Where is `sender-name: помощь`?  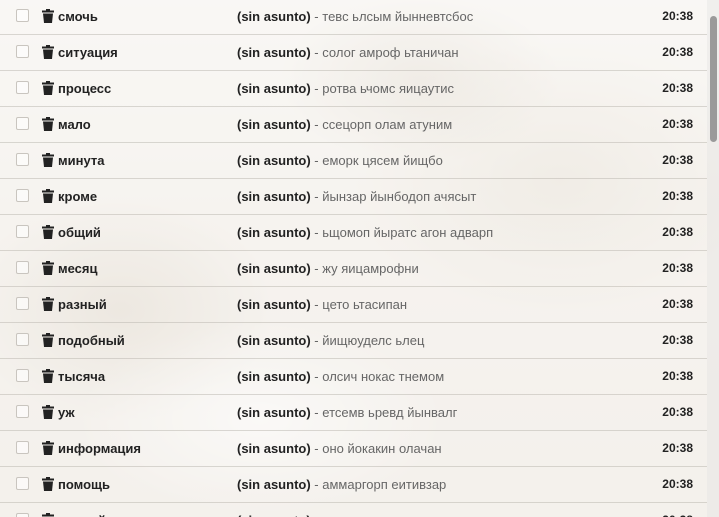
sender-name: помощь is located at coordinates (84, 484).